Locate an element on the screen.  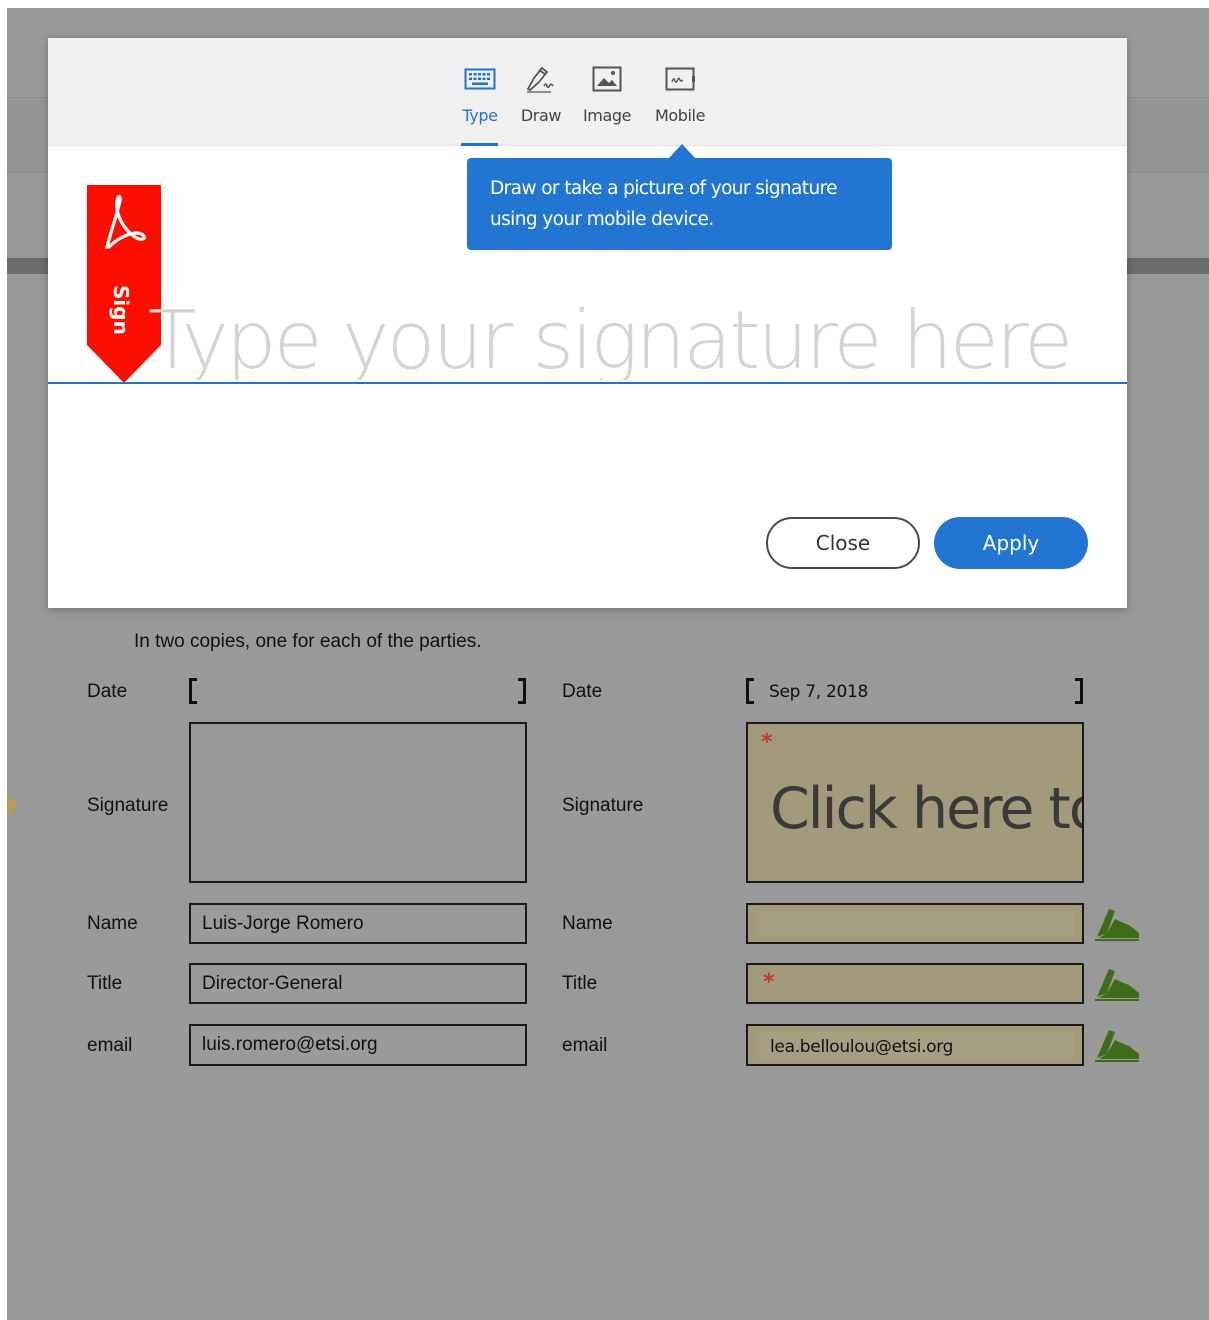
tab-draw: Draw is located at coordinates (541, 94).